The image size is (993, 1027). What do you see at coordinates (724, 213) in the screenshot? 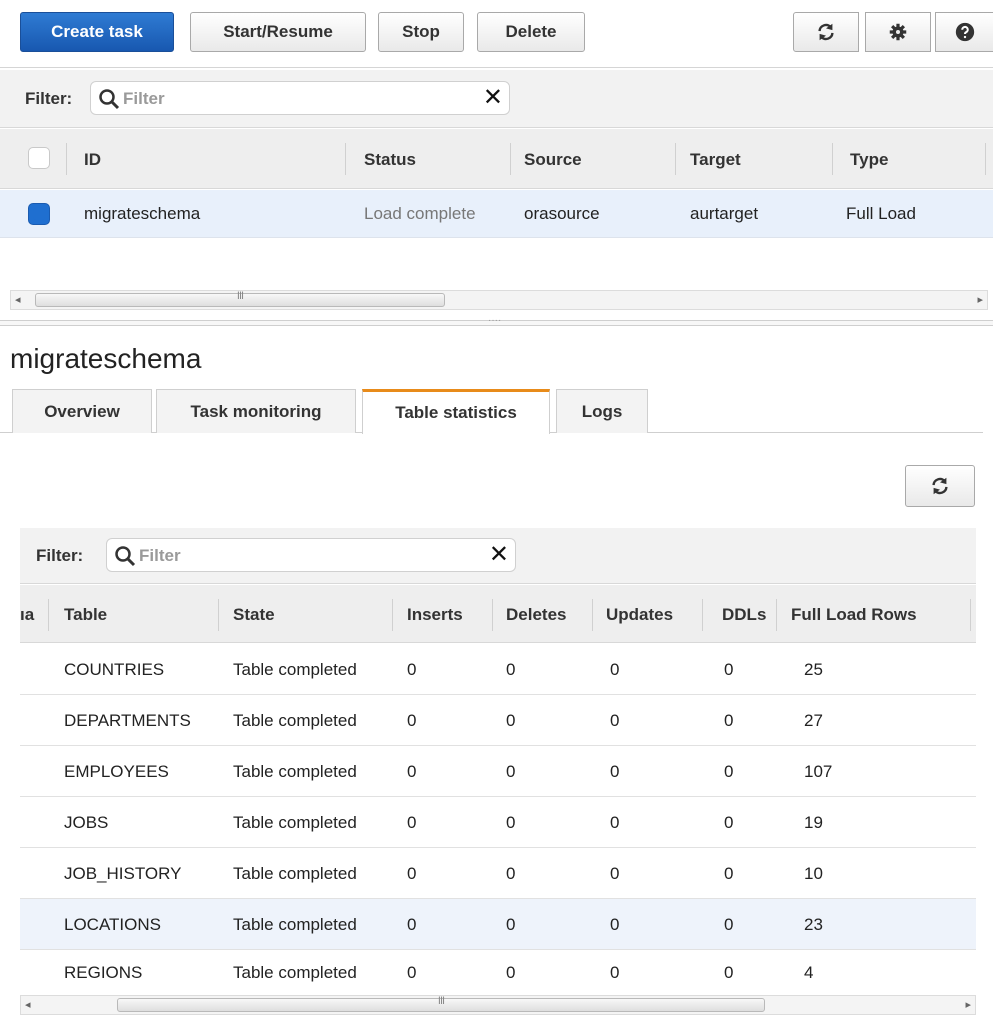
I see `task-target: aurtarget` at bounding box center [724, 213].